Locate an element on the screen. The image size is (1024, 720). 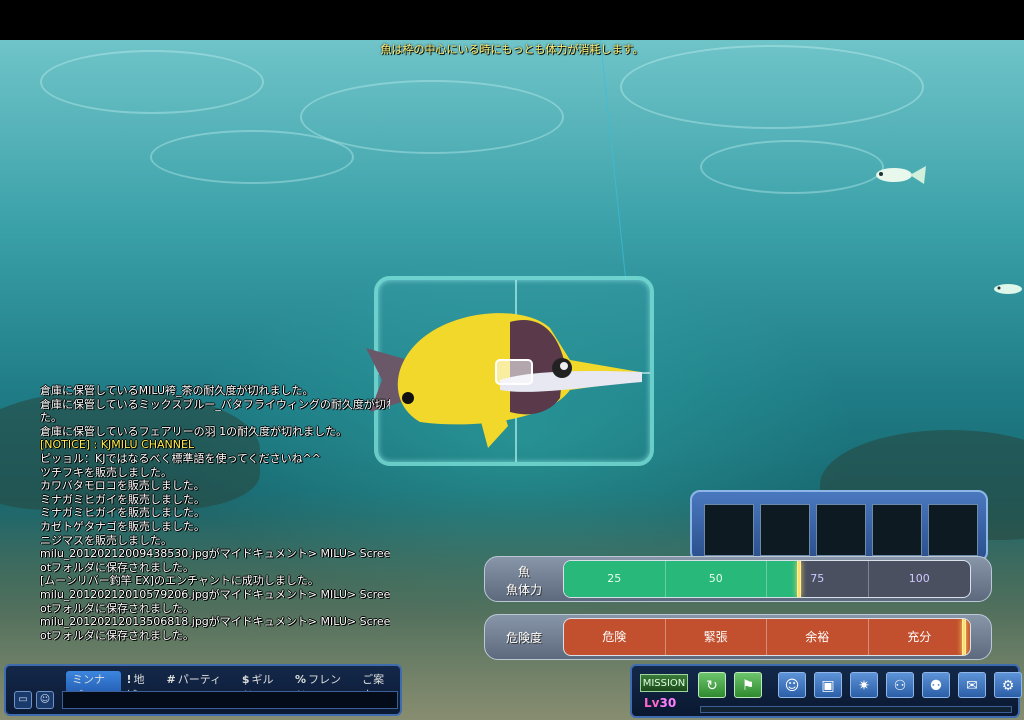
guild-icon: ⚉ is located at coordinates (936, 685).